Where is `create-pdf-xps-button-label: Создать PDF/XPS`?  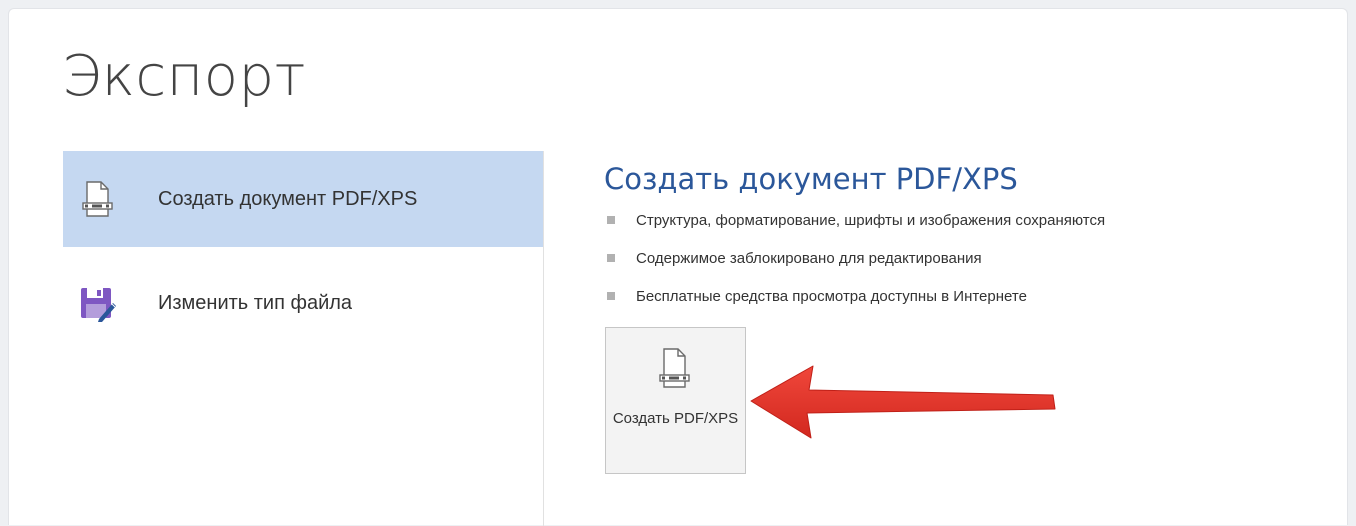 create-pdf-xps-button-label: Создать PDF/XPS is located at coordinates (675, 418).